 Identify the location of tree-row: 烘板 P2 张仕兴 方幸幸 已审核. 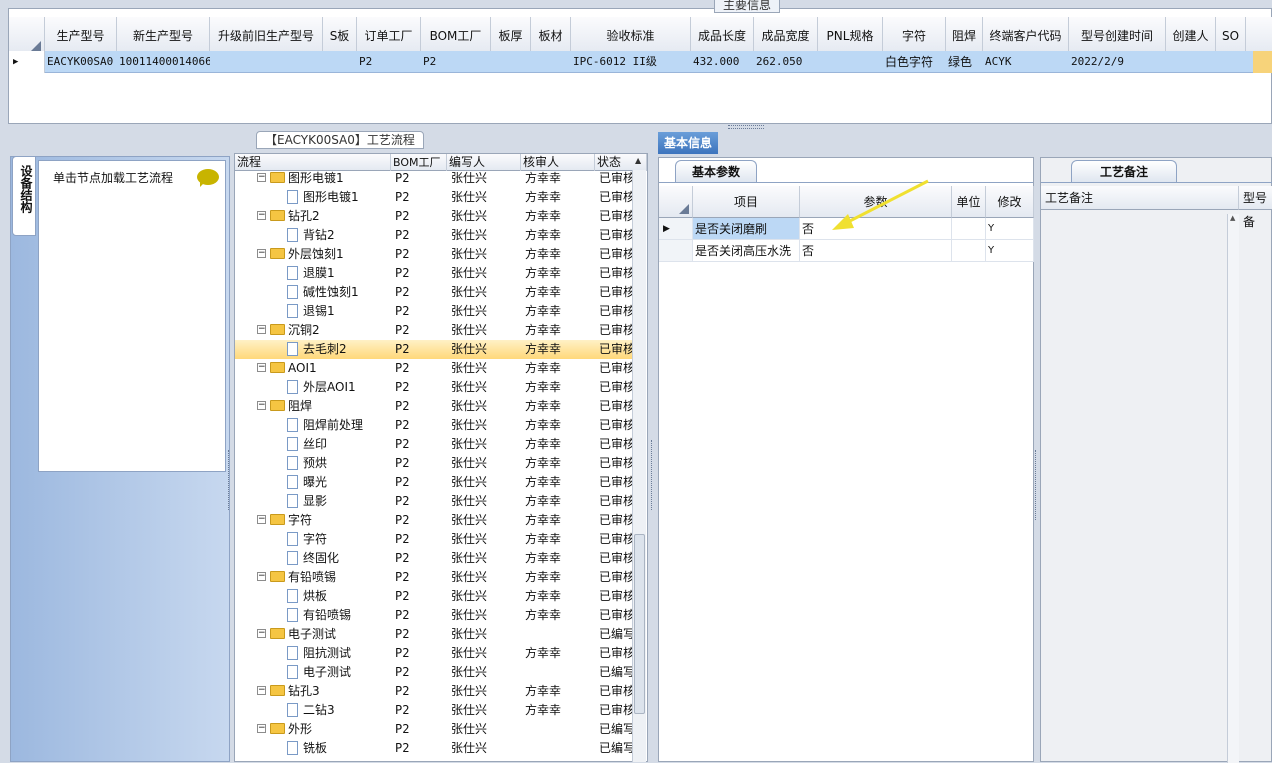
(434, 596).